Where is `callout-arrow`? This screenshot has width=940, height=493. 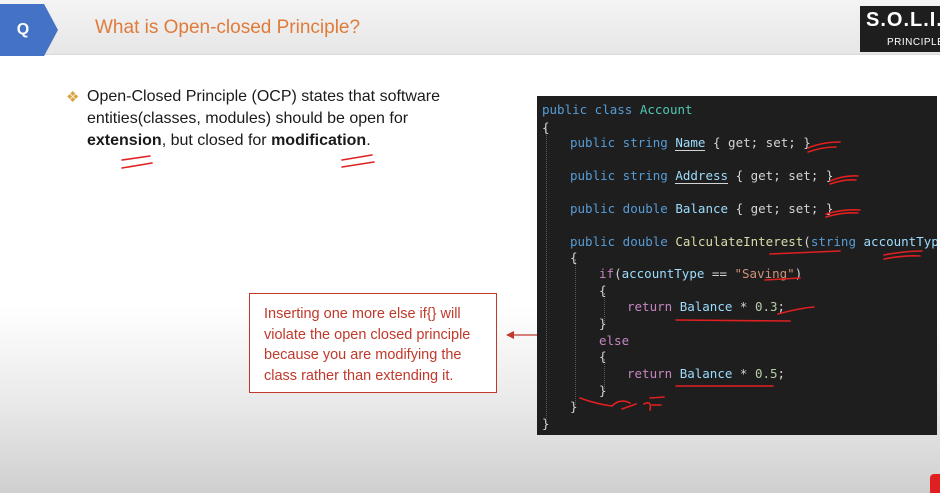
callout-arrow is located at coordinates (521, 335).